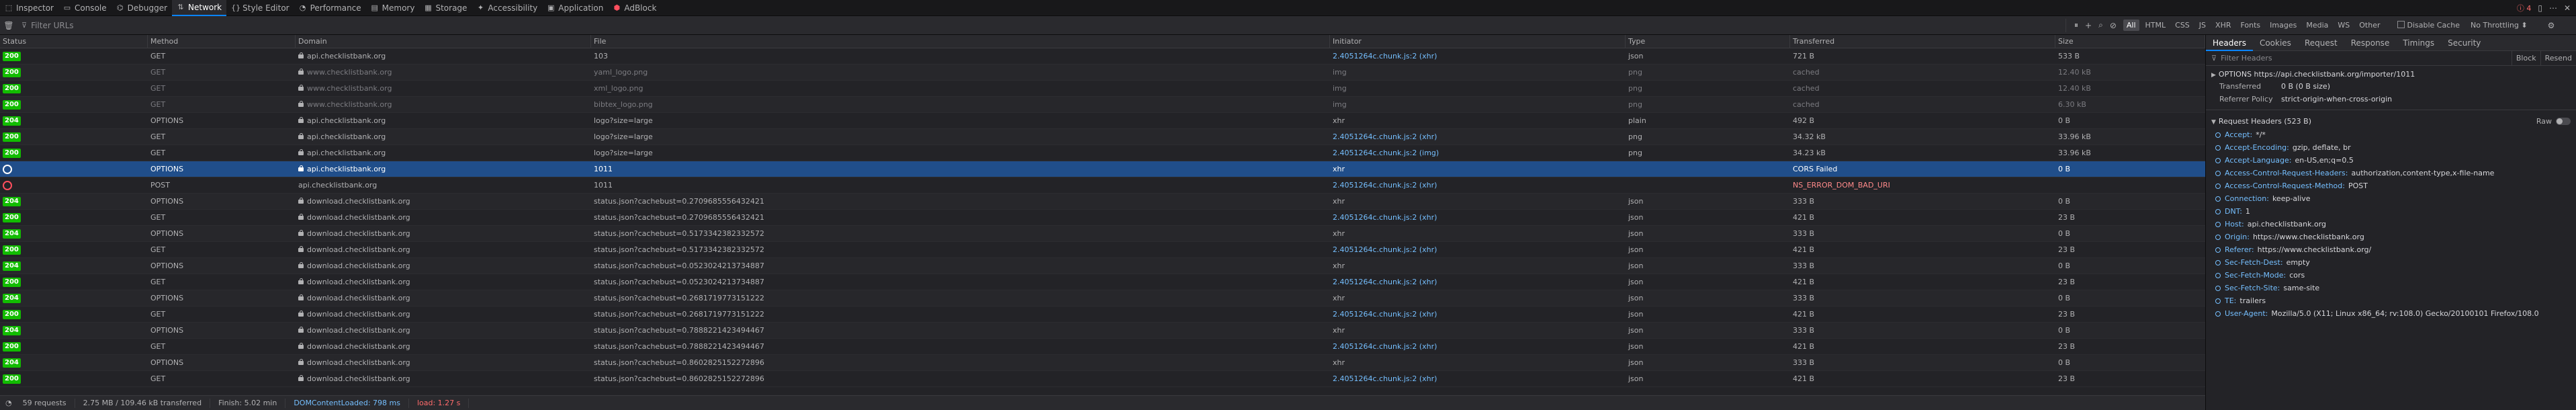  Describe the element at coordinates (1923, 41) in the screenshot. I see `column-header-transferred: Transferred` at that location.